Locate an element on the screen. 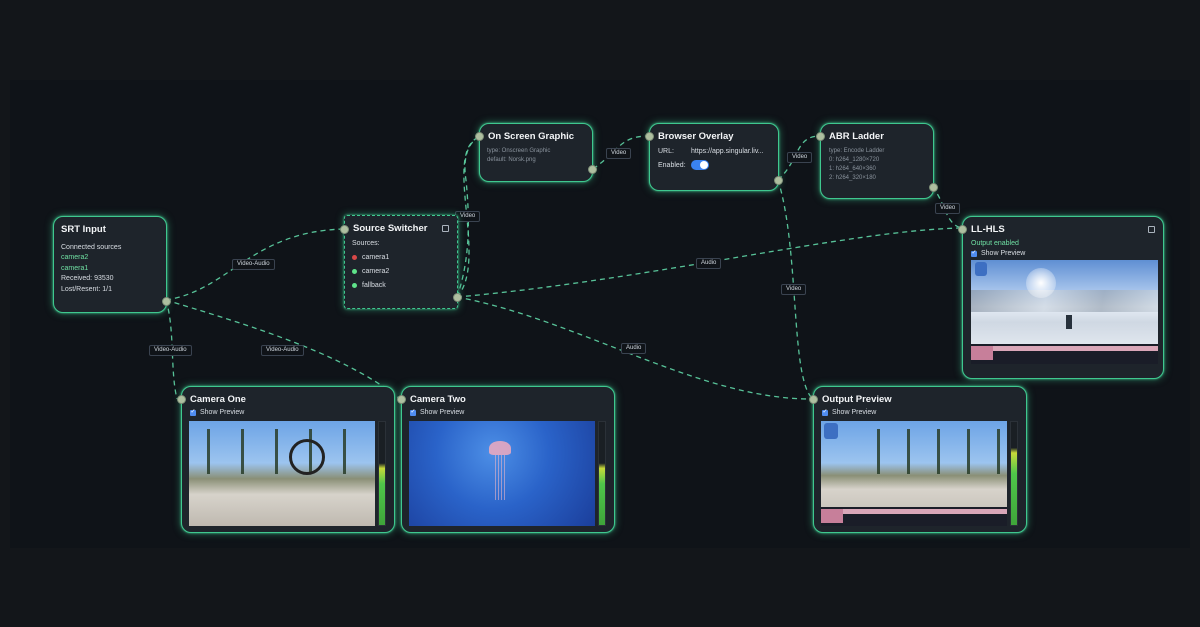  edge-label-srt-cam1: Video-Audio is located at coordinates (170, 350).